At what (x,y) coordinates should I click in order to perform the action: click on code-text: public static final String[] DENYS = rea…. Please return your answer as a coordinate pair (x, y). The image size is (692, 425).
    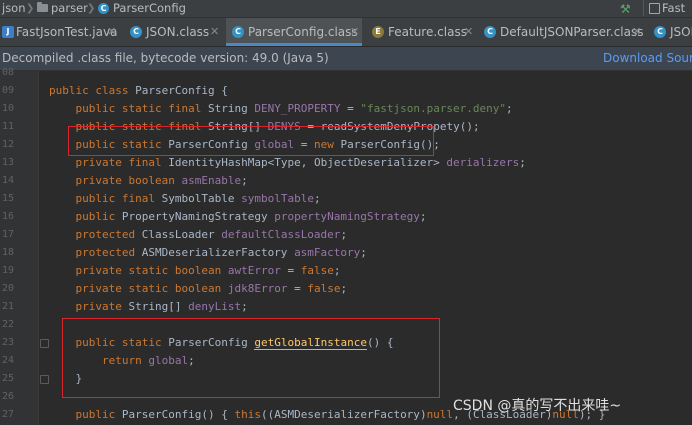
    Looking at the image, I should click on (277, 126).